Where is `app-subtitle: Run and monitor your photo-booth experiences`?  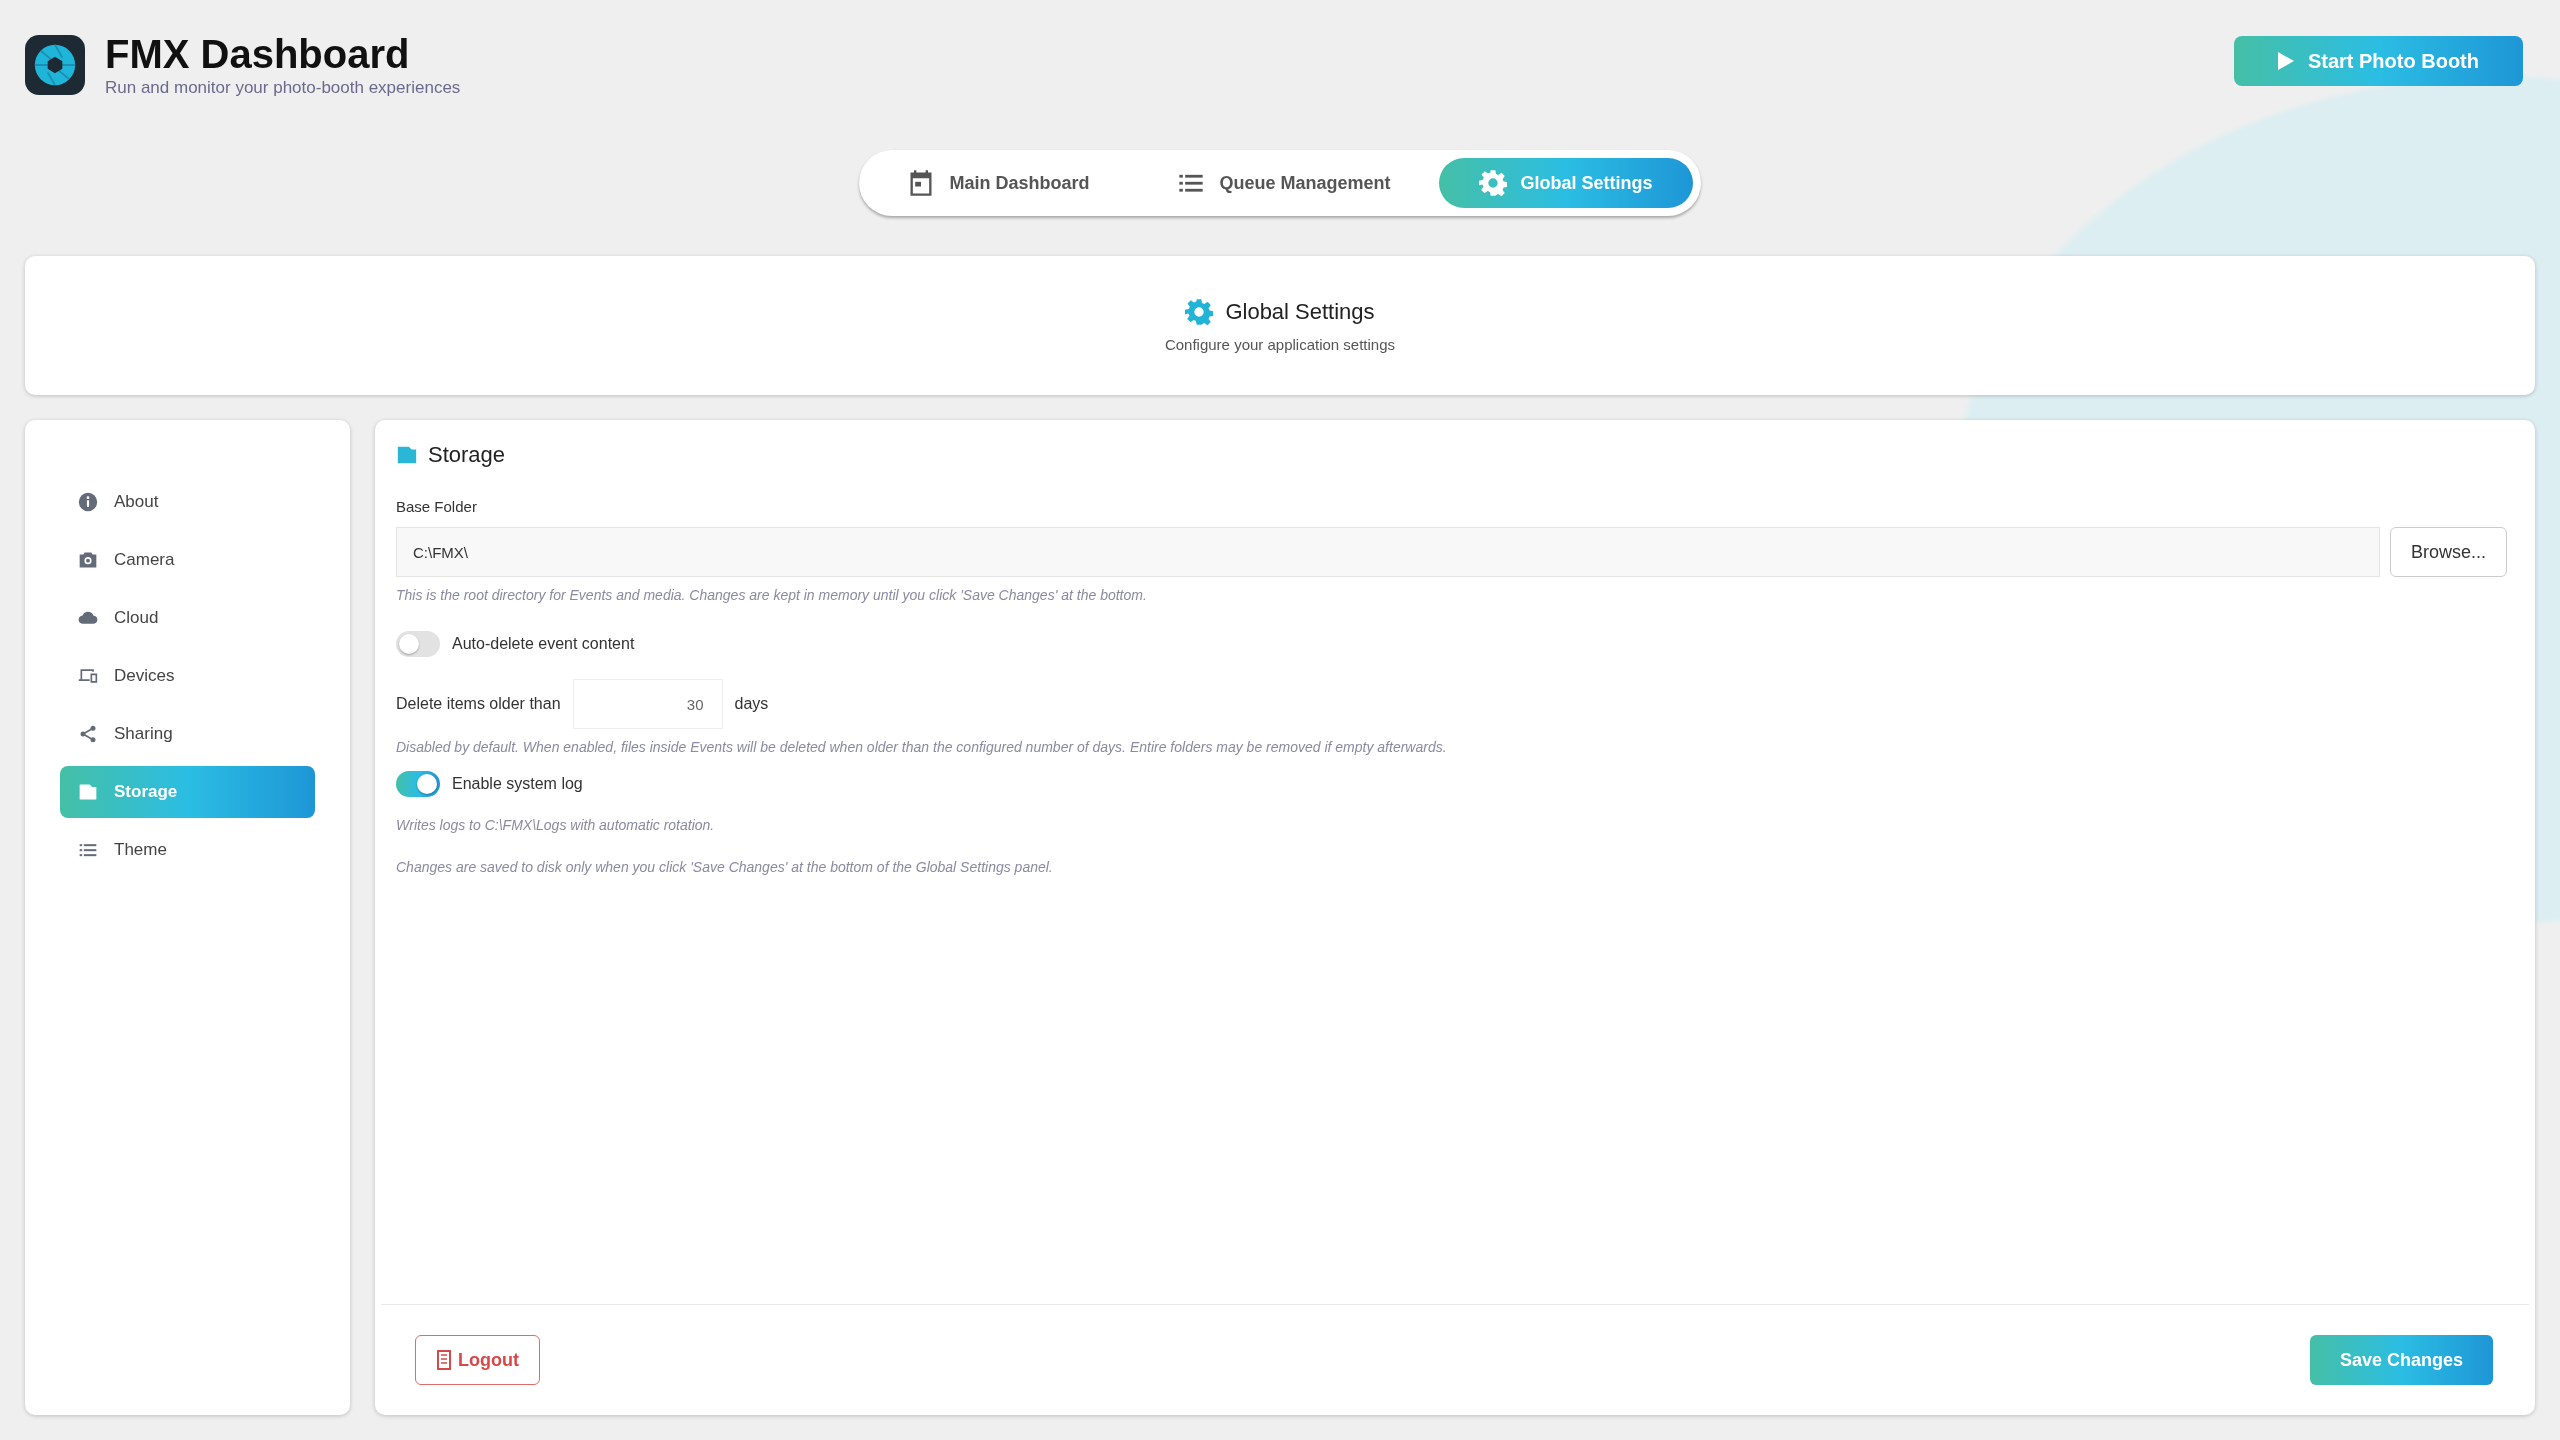 app-subtitle: Run and monitor your photo-booth experiences is located at coordinates (283, 88).